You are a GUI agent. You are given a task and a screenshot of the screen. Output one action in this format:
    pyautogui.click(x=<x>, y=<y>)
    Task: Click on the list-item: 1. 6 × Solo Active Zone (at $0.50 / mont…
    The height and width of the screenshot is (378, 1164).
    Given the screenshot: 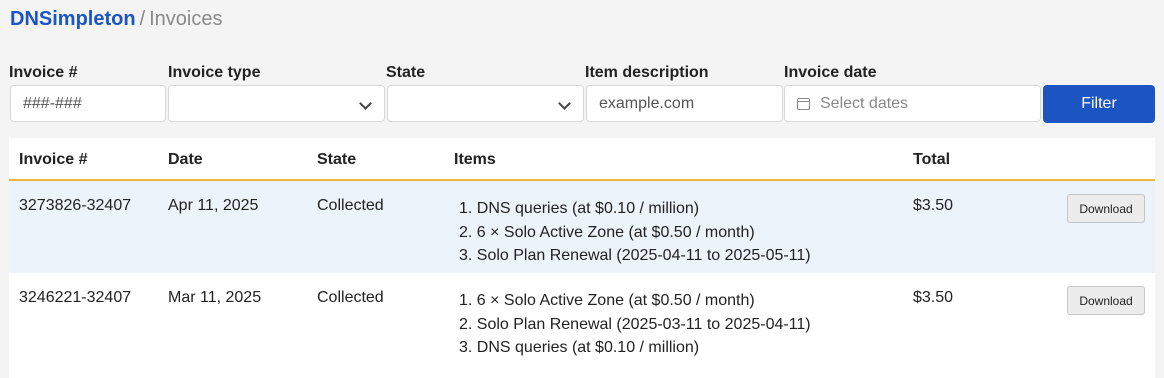 What is the action you would take?
    pyautogui.click(x=607, y=300)
    